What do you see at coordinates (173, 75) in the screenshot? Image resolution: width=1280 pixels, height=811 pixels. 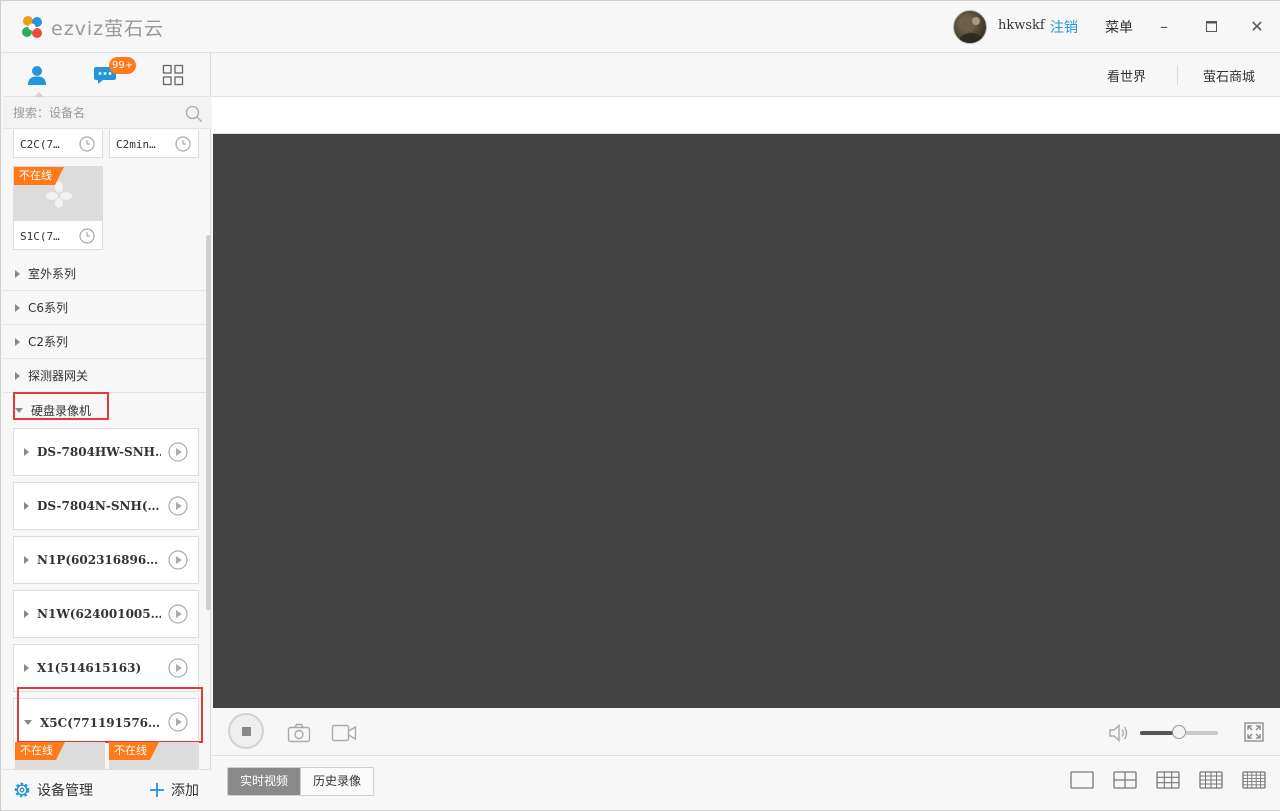 I see `tab-apps` at bounding box center [173, 75].